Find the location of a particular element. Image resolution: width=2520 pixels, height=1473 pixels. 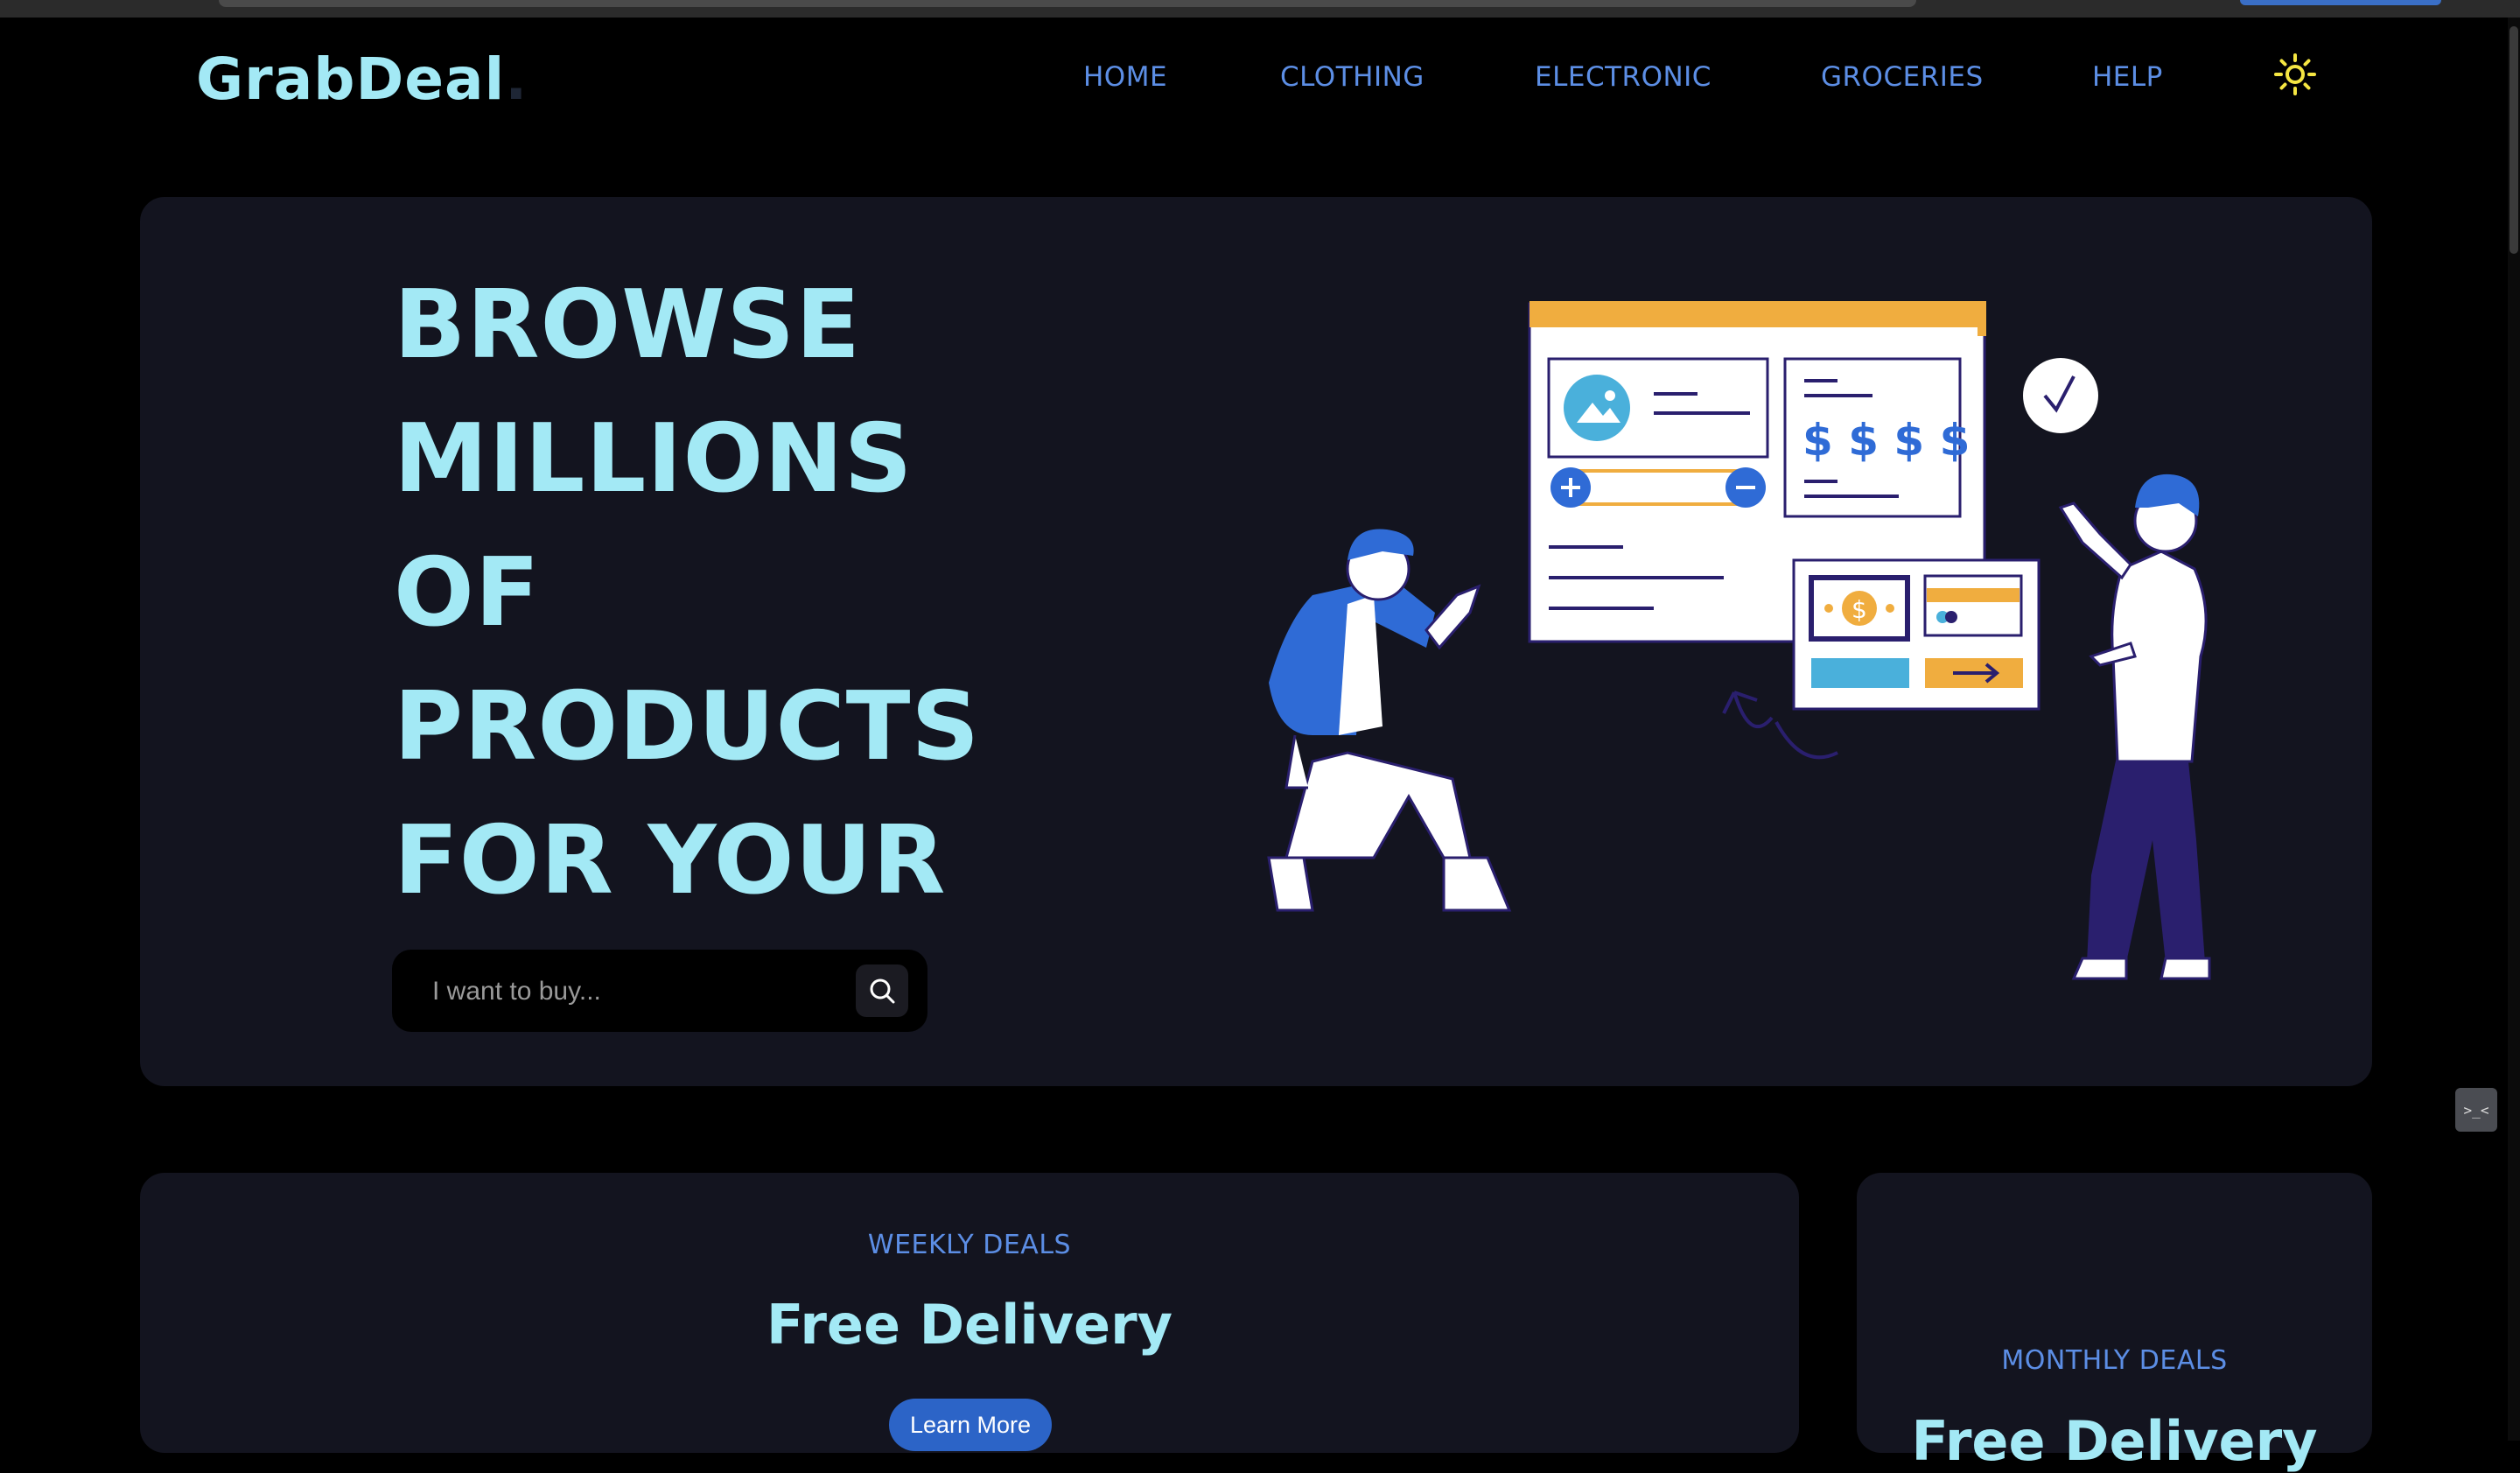

brand-logo: GrabDeal. is located at coordinates (362, 80).